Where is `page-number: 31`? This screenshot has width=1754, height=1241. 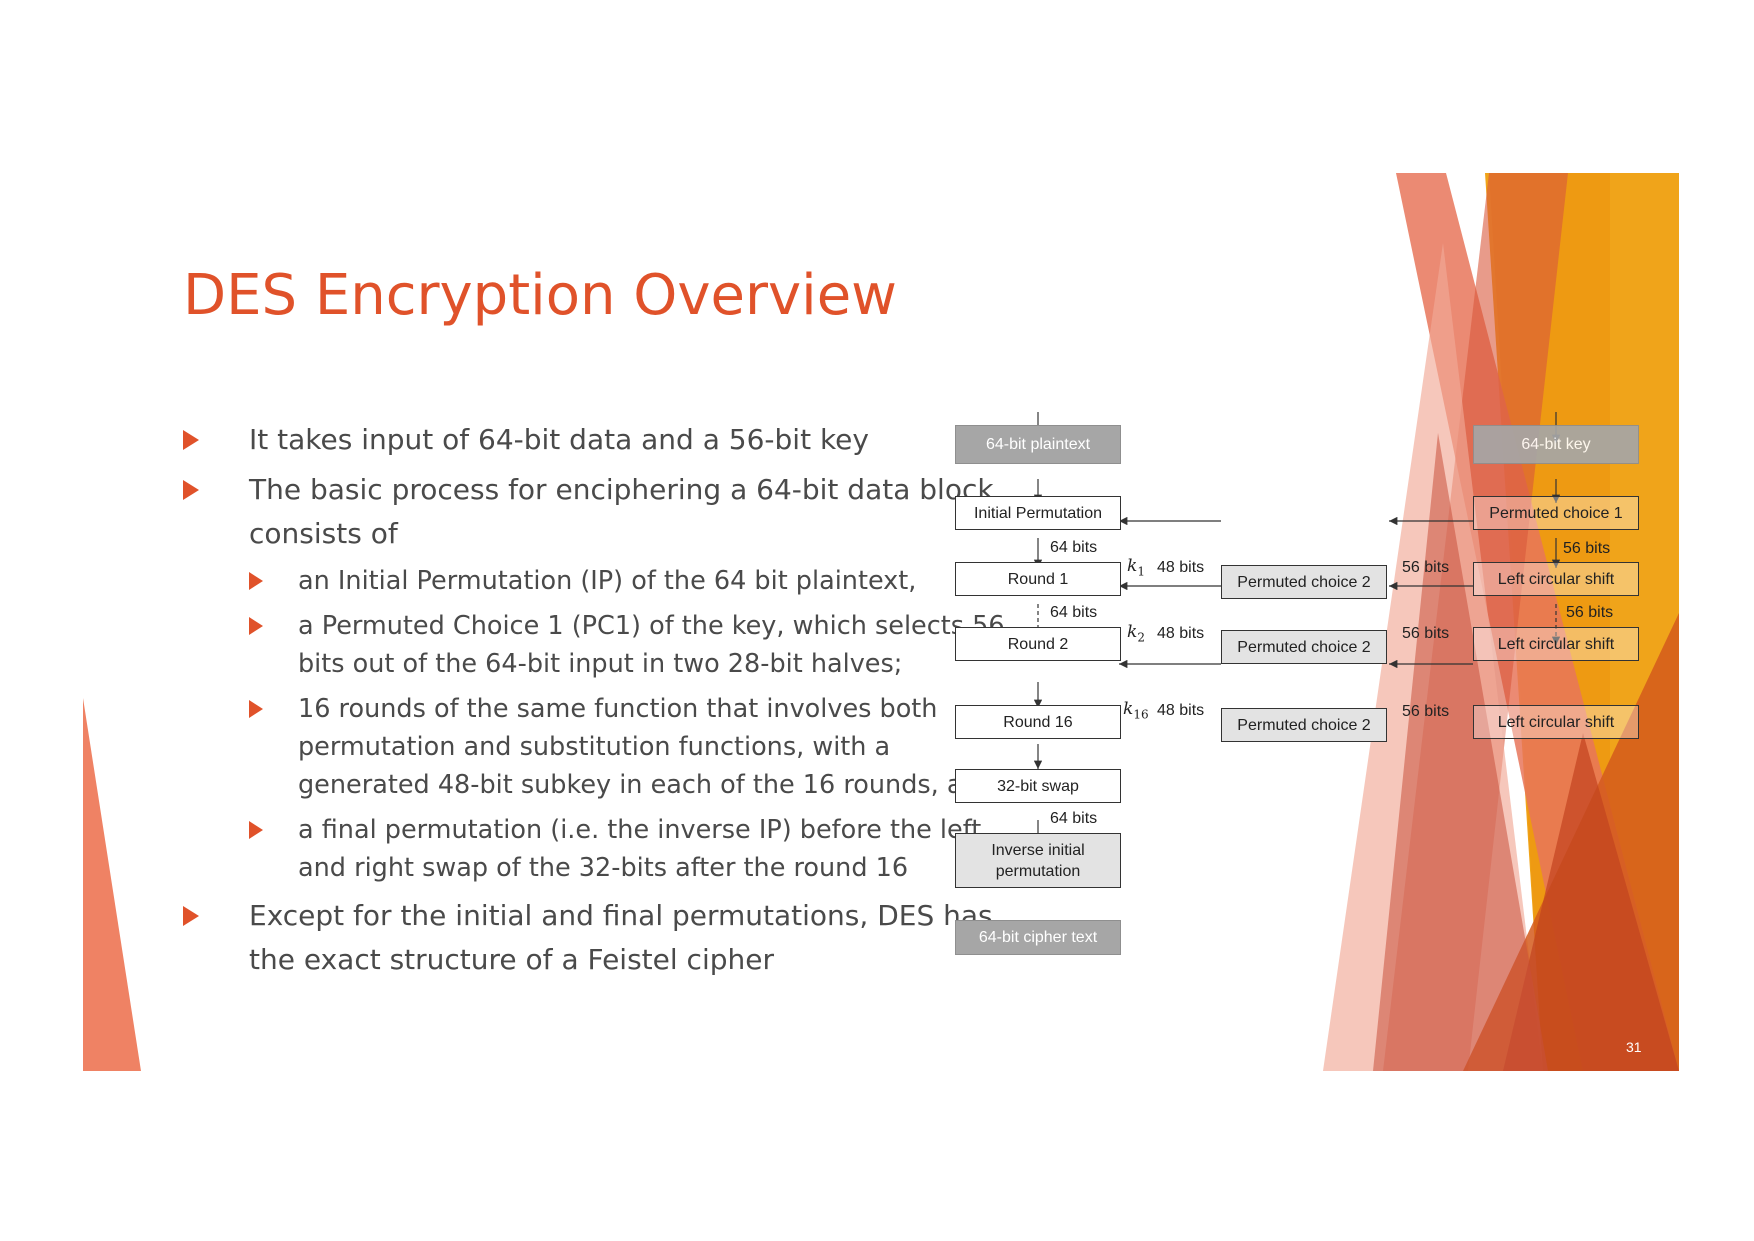 page-number: 31 is located at coordinates (1634, 1047).